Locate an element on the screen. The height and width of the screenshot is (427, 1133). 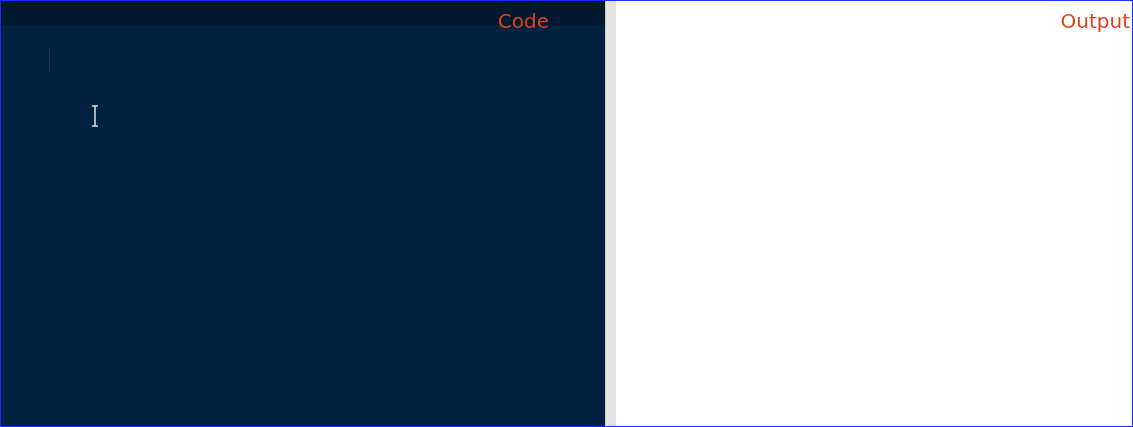
text-cursor-icon is located at coordinates (95, 116).